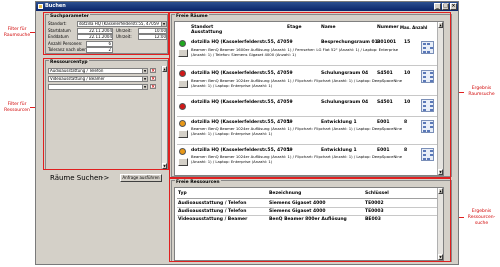  I want to click on anfrage-ausfuehren-button: Anfrage ausführen, so click(141, 178).